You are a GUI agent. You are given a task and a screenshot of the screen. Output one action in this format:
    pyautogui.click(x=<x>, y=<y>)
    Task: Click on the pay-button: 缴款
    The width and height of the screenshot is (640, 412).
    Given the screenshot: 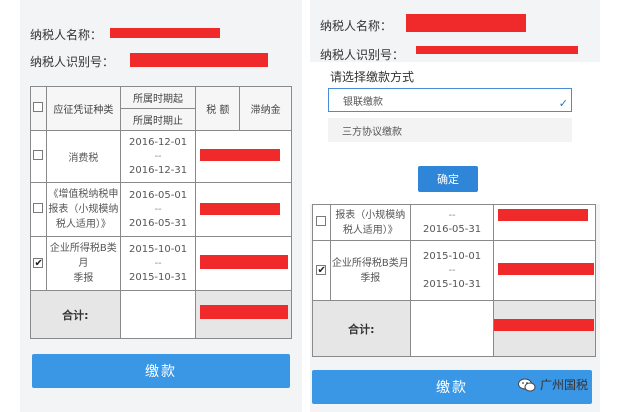 What is the action you would take?
    pyautogui.click(x=161, y=371)
    